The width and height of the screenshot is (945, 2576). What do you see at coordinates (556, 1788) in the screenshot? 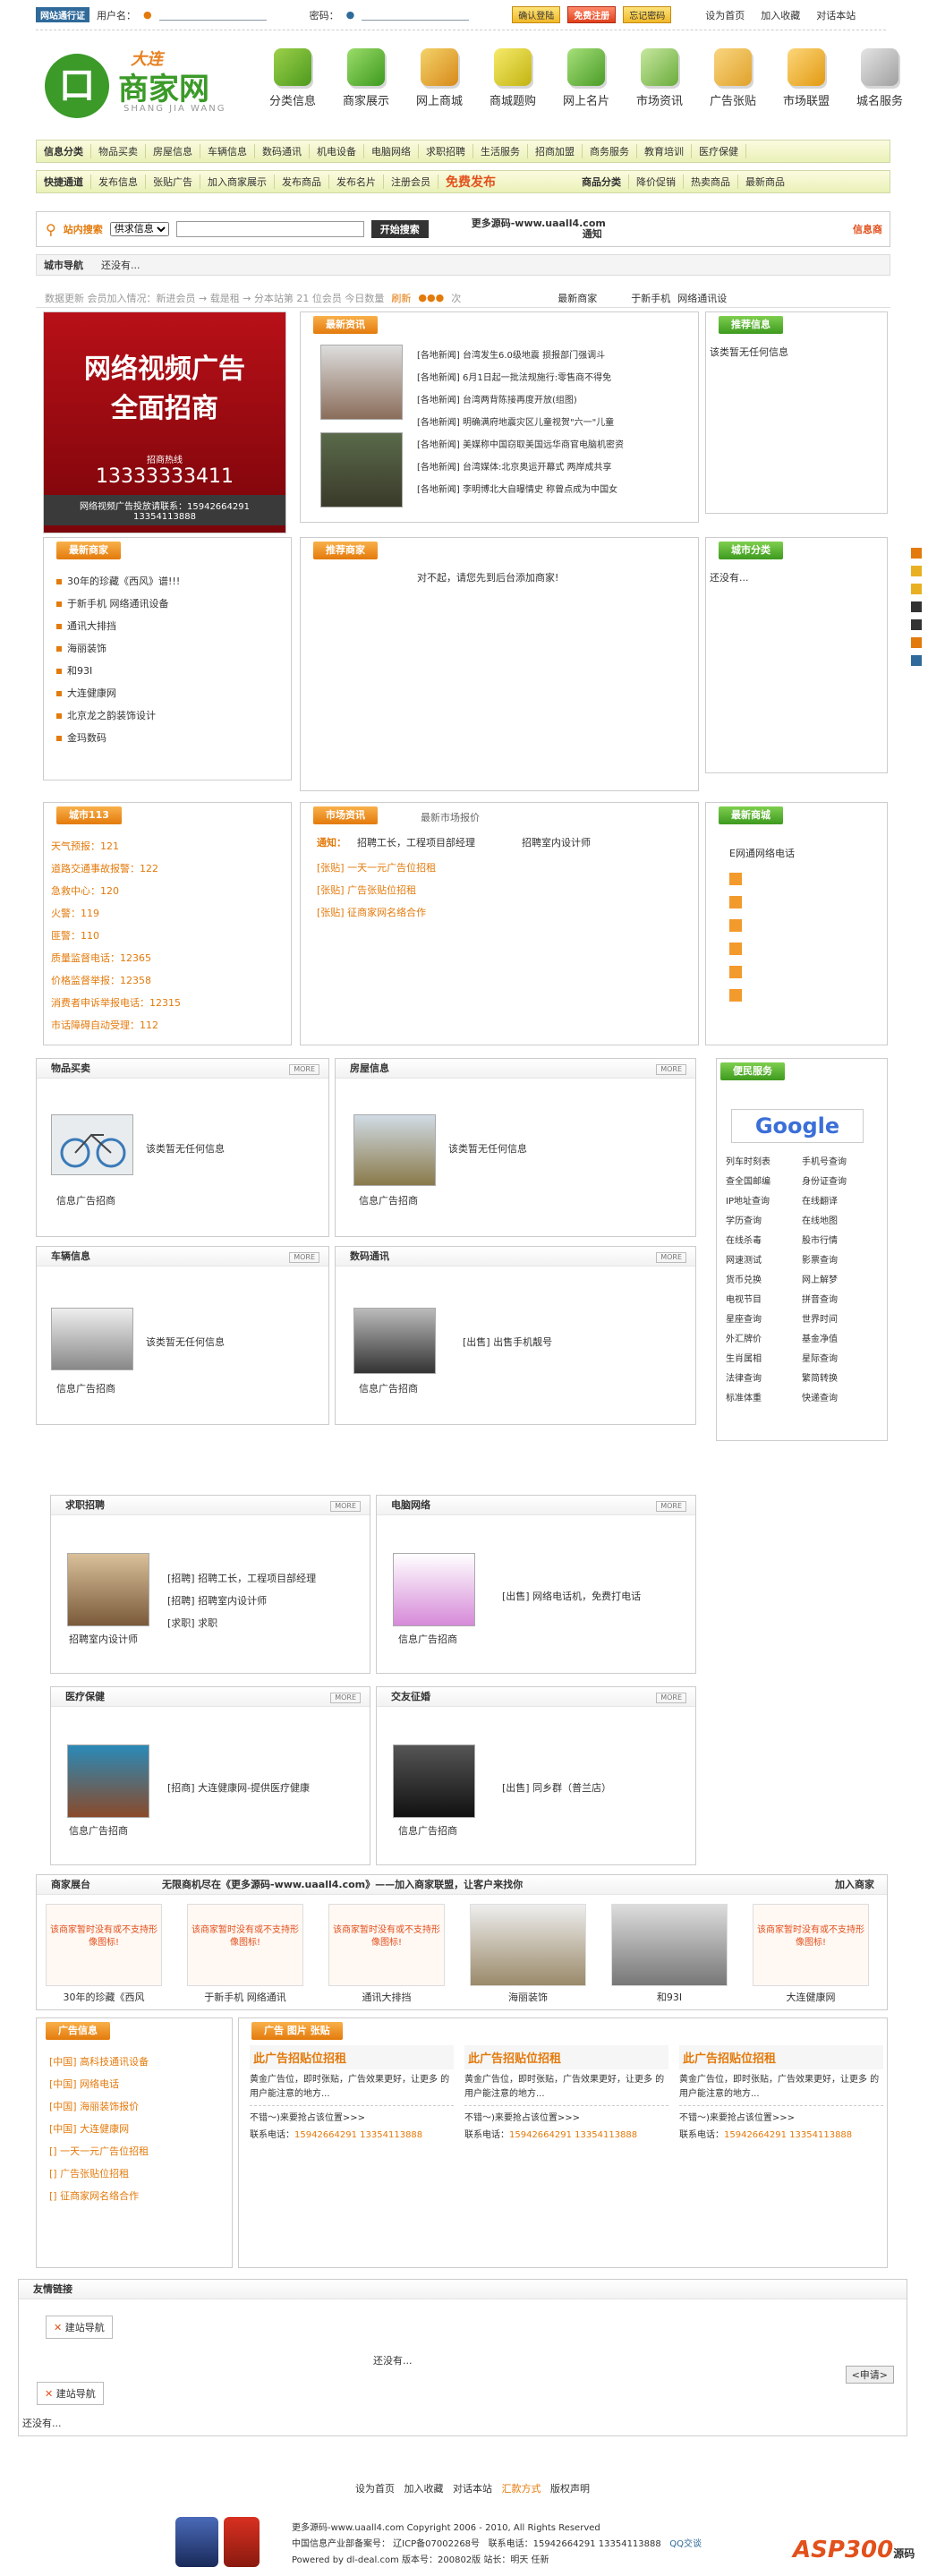
I see `dating-item: [出售] 同乡群（普兰店）` at bounding box center [556, 1788].